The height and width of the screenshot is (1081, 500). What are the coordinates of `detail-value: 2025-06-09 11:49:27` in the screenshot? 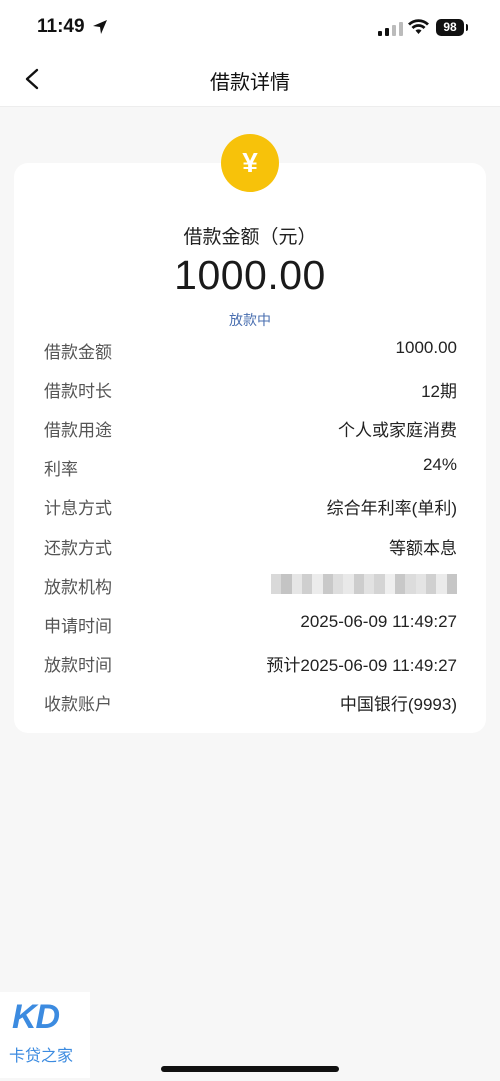 It's located at (378, 621).